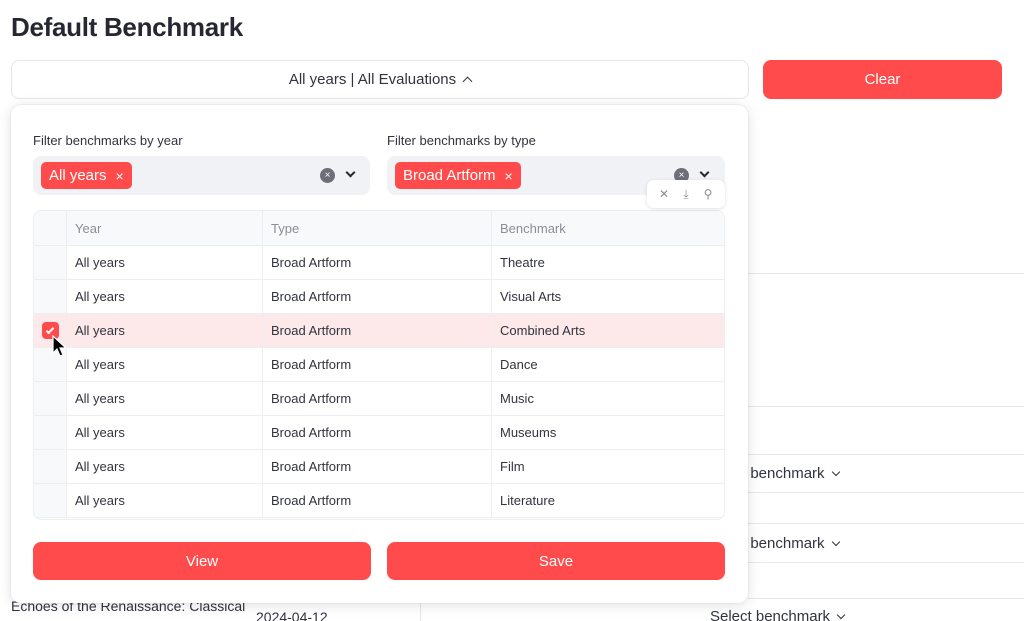 This screenshot has width=1024, height=621. I want to click on search-icon: ⚲, so click(708, 194).